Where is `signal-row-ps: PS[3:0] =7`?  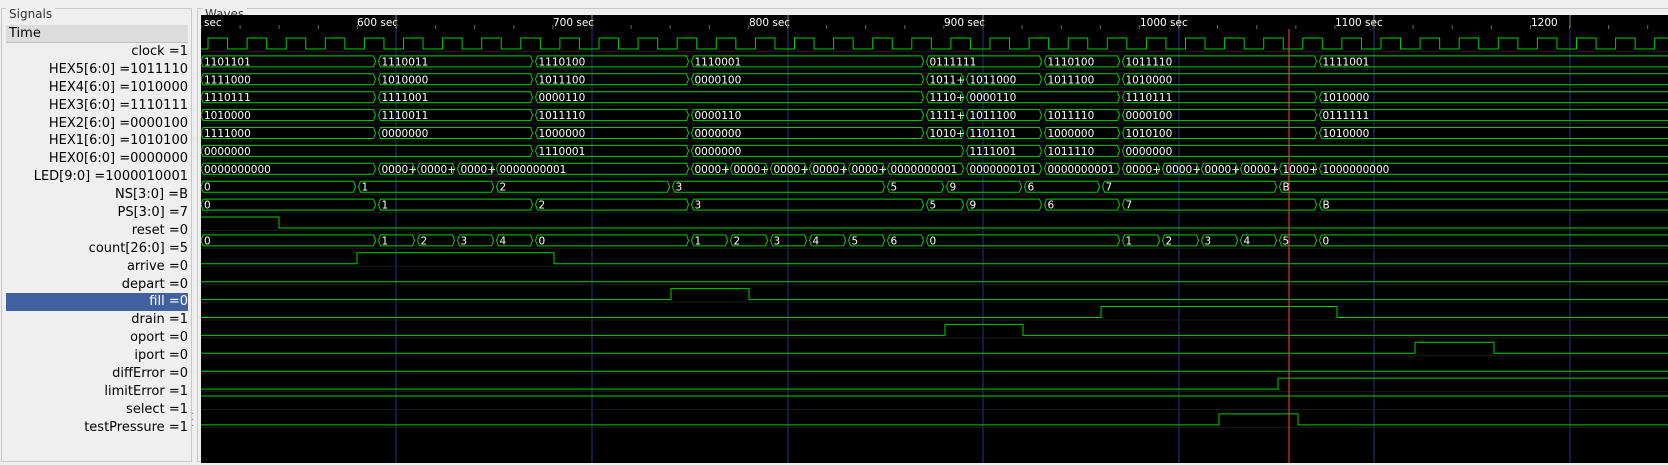 signal-row-ps: PS[3:0] =7 is located at coordinates (97, 213).